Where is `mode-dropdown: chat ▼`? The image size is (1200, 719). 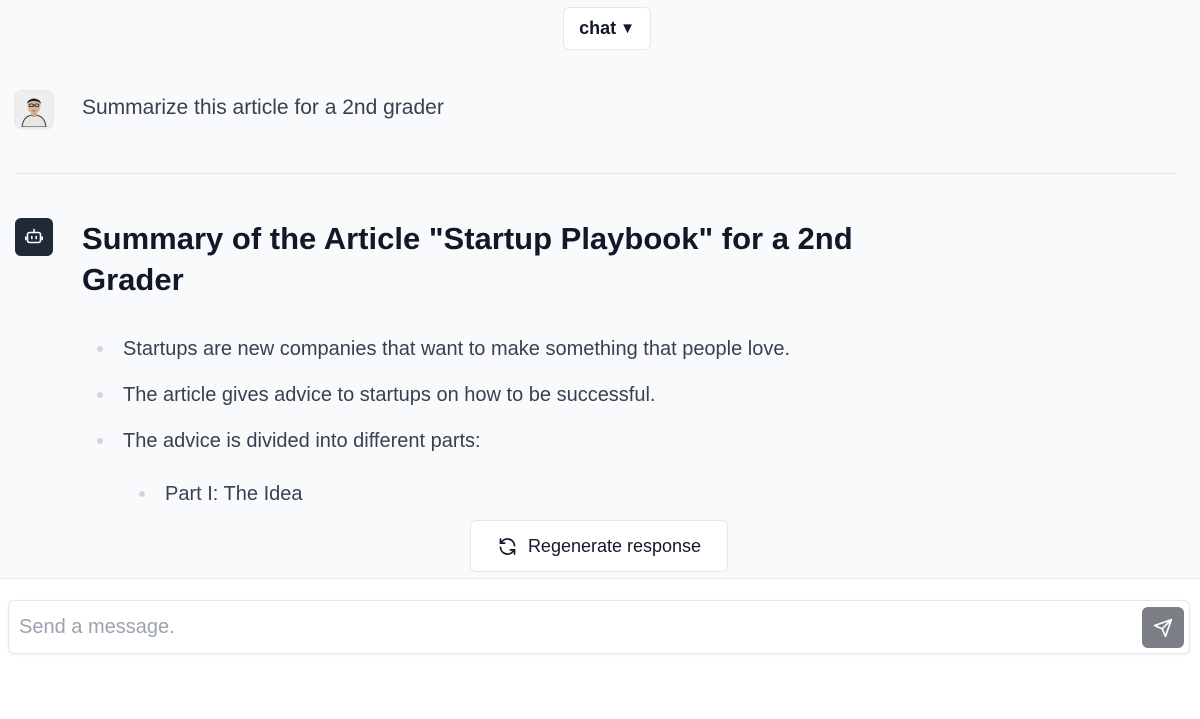 mode-dropdown: chat ▼ is located at coordinates (607, 28).